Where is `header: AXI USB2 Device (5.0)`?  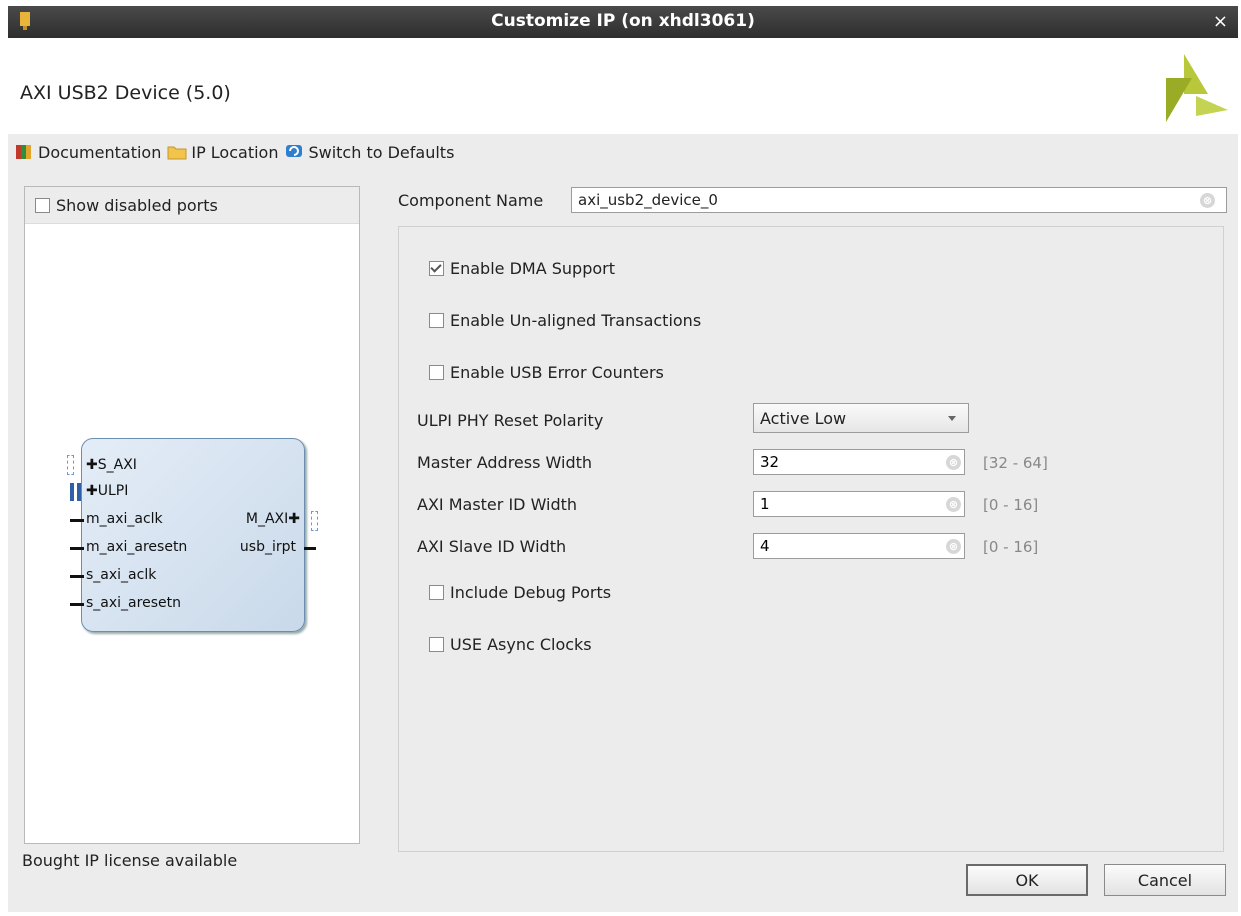 header: AXI USB2 Device (5.0) is located at coordinates (623, 86).